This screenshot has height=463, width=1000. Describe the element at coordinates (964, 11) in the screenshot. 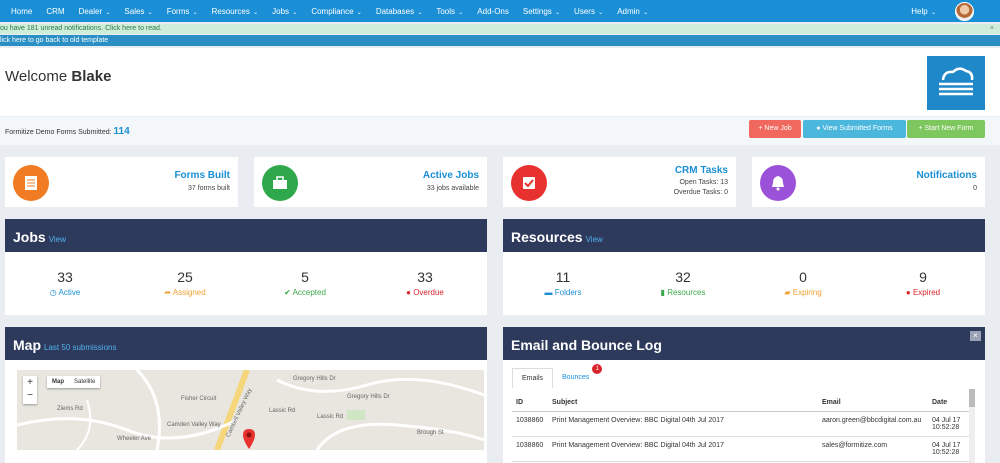

I see `avatar` at that location.